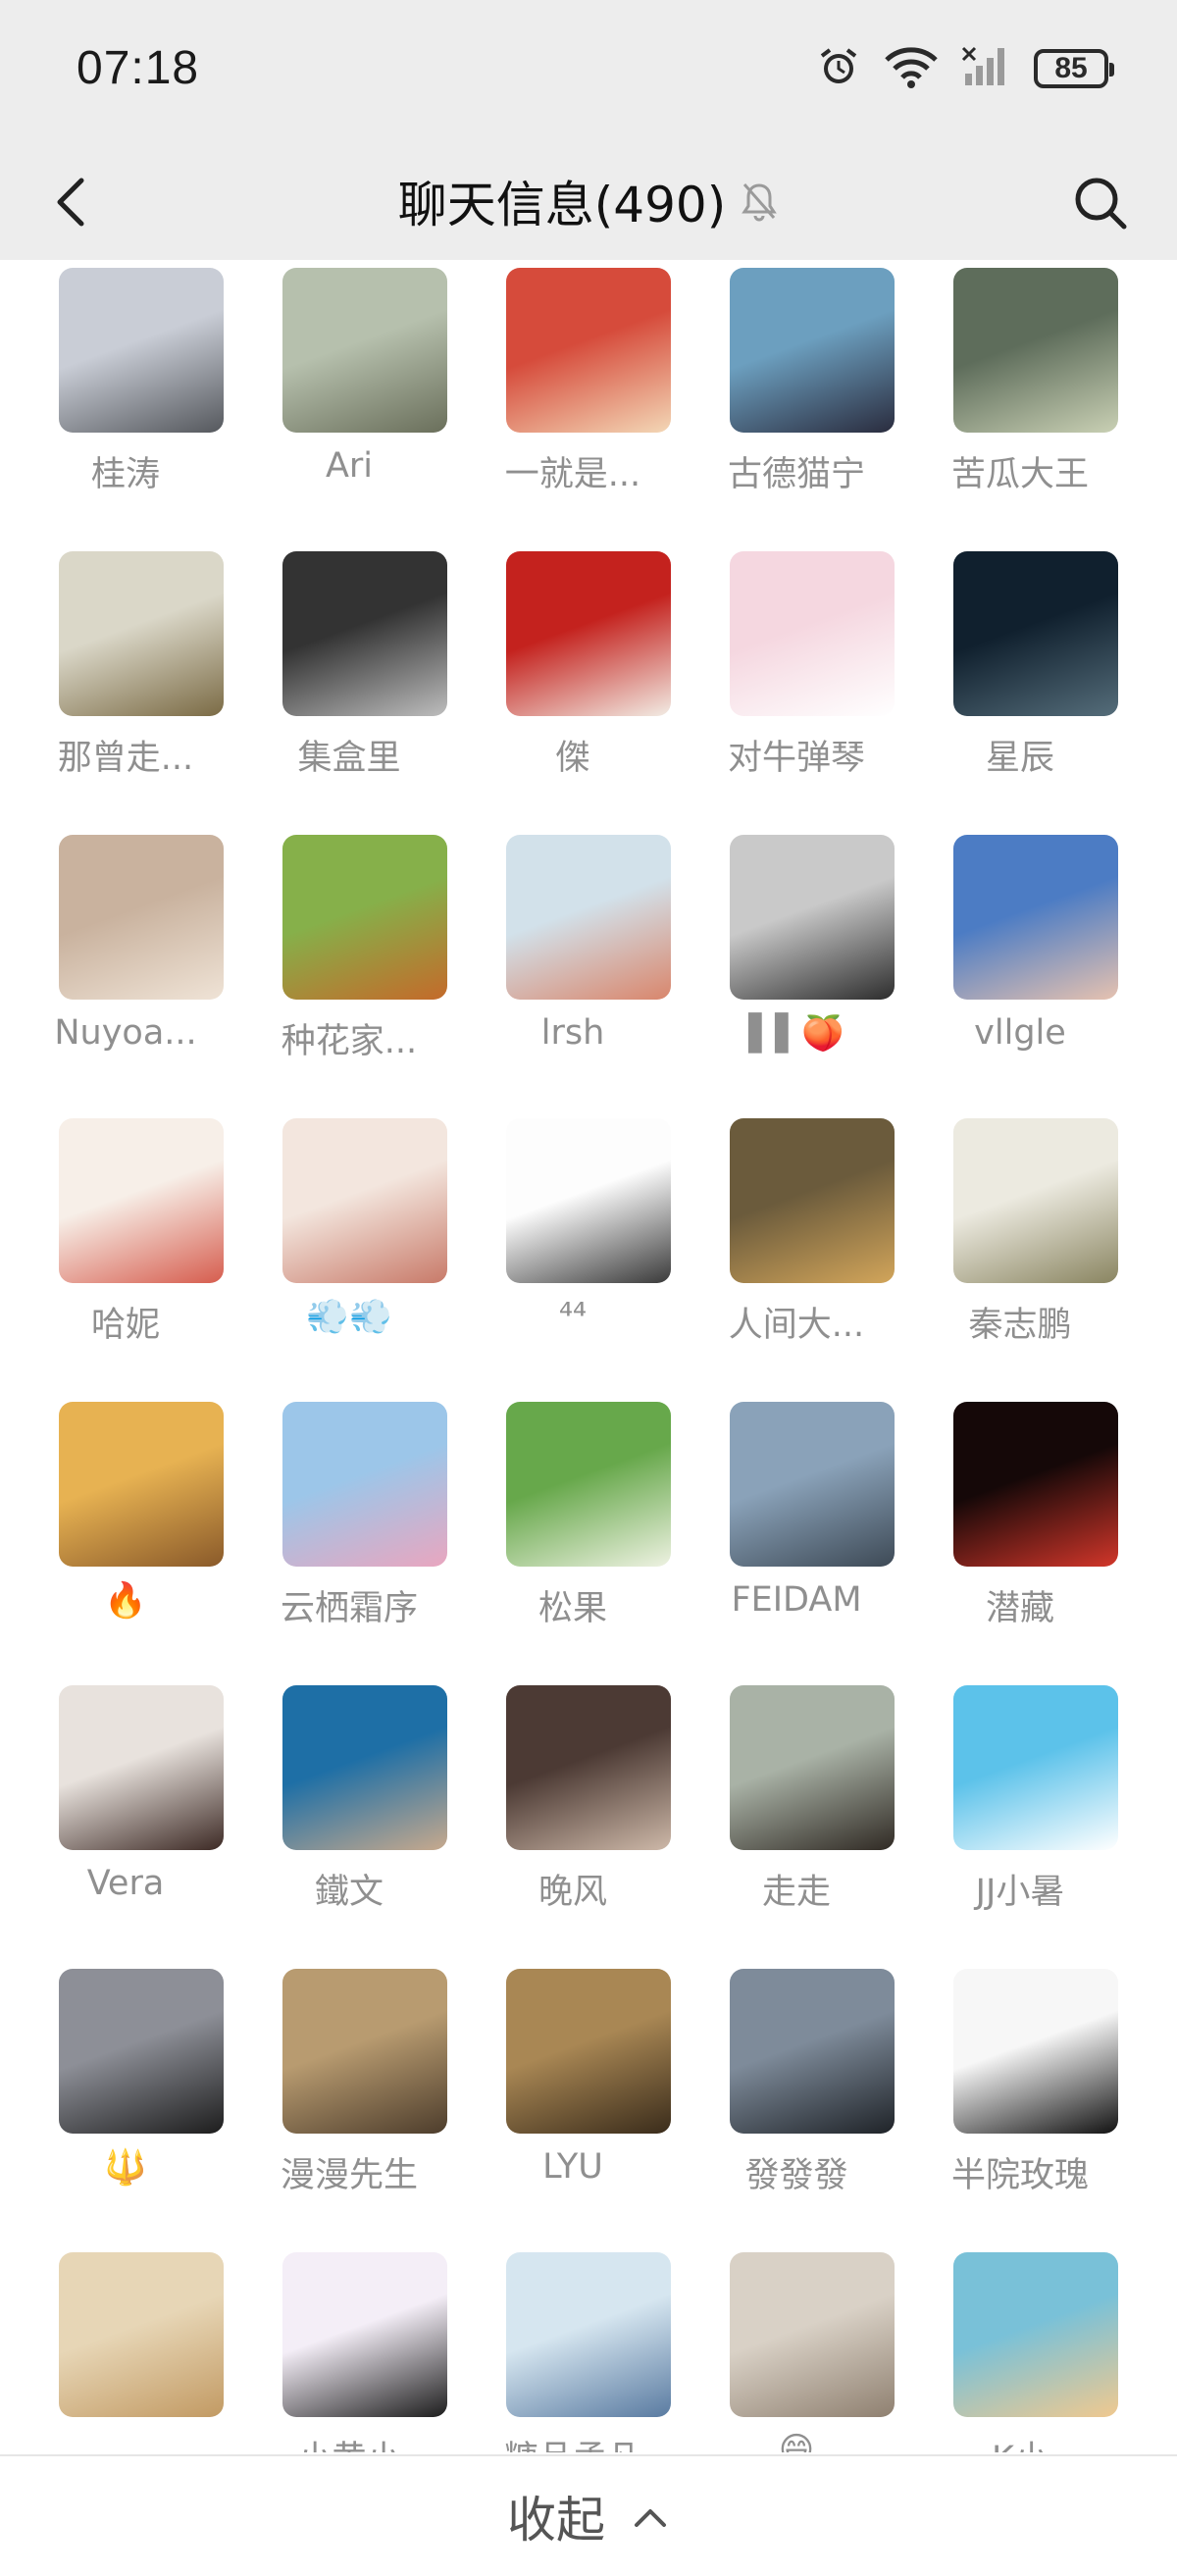 The width and height of the screenshot is (1177, 2576). I want to click on member-item: 💨💨, so click(349, 1237).